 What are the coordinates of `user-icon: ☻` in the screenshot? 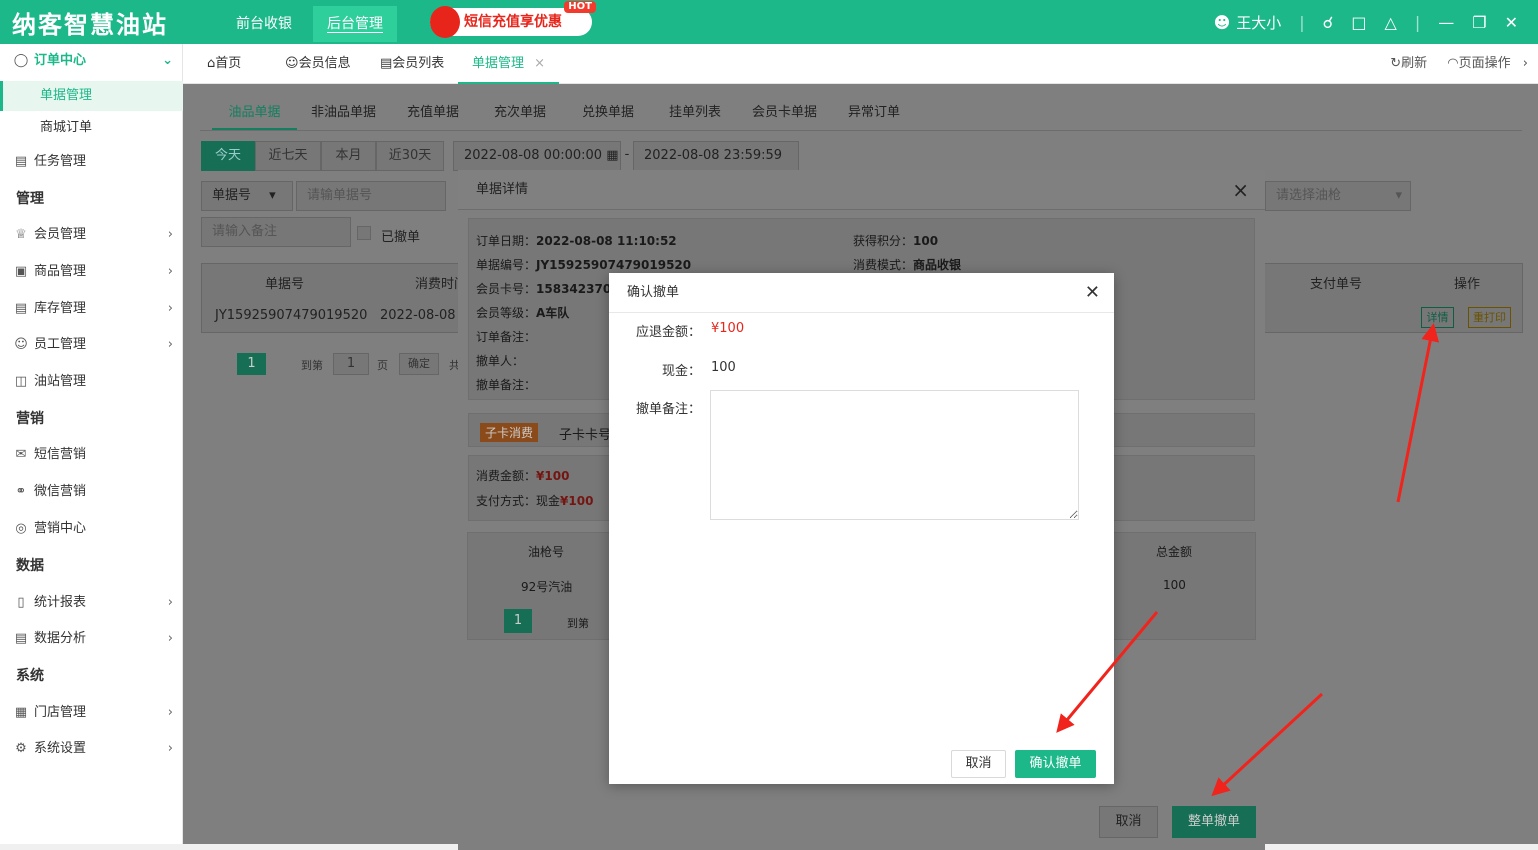 It's located at (1222, 22).